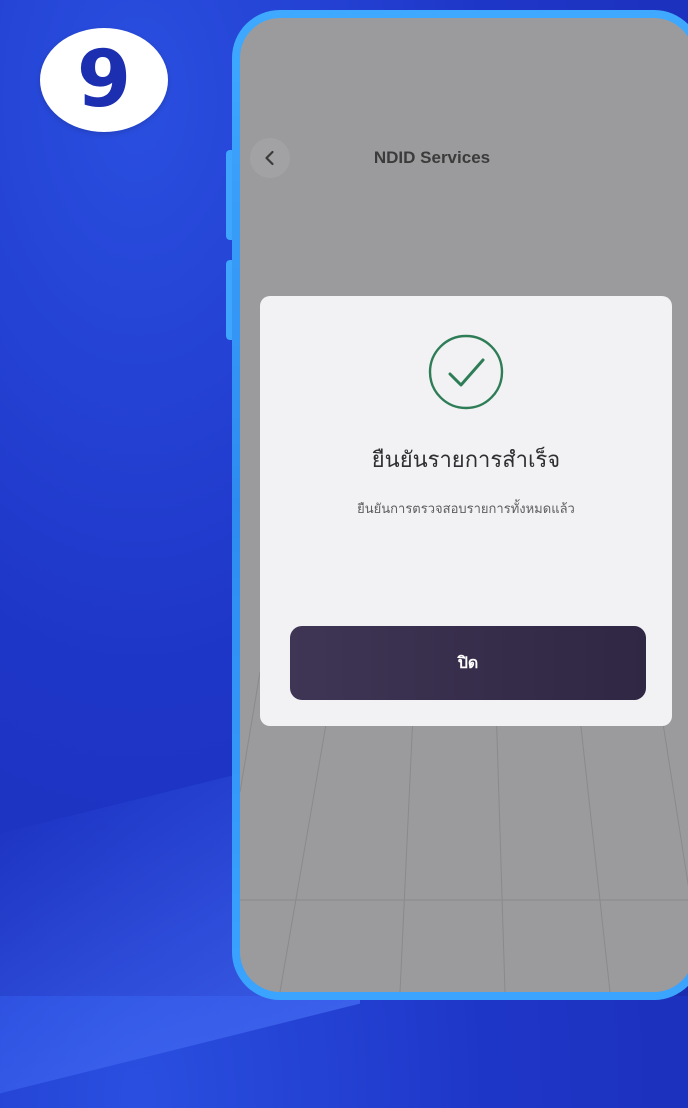  What do you see at coordinates (466, 372) in the screenshot?
I see `check-circle-icon` at bounding box center [466, 372].